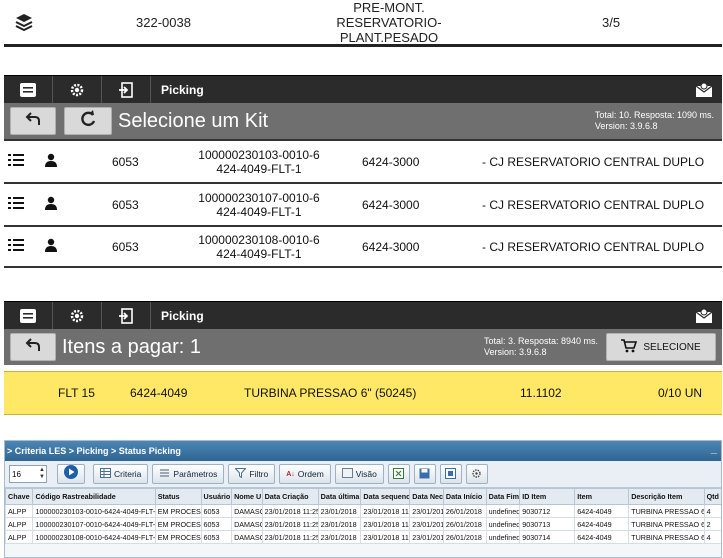 This screenshot has height=558, width=723. Describe the element at coordinates (464, 524) in the screenshot. I see `table-cell: 26/01/2018` at that location.